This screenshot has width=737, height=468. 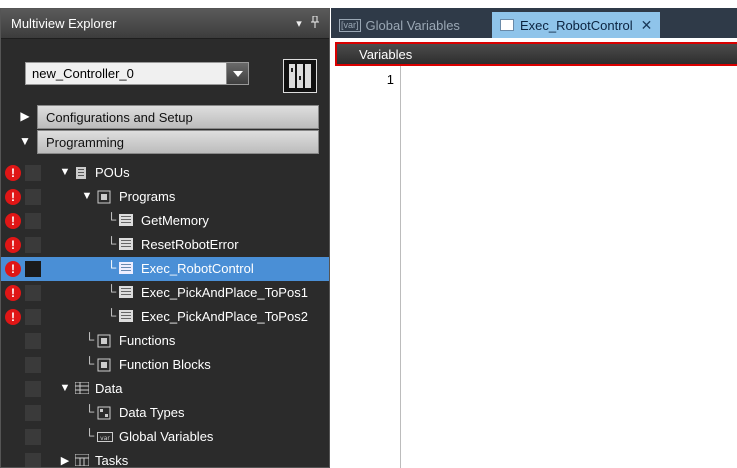 I want to click on tree-item-program: ! └ GetMemory, so click(x=165, y=221).